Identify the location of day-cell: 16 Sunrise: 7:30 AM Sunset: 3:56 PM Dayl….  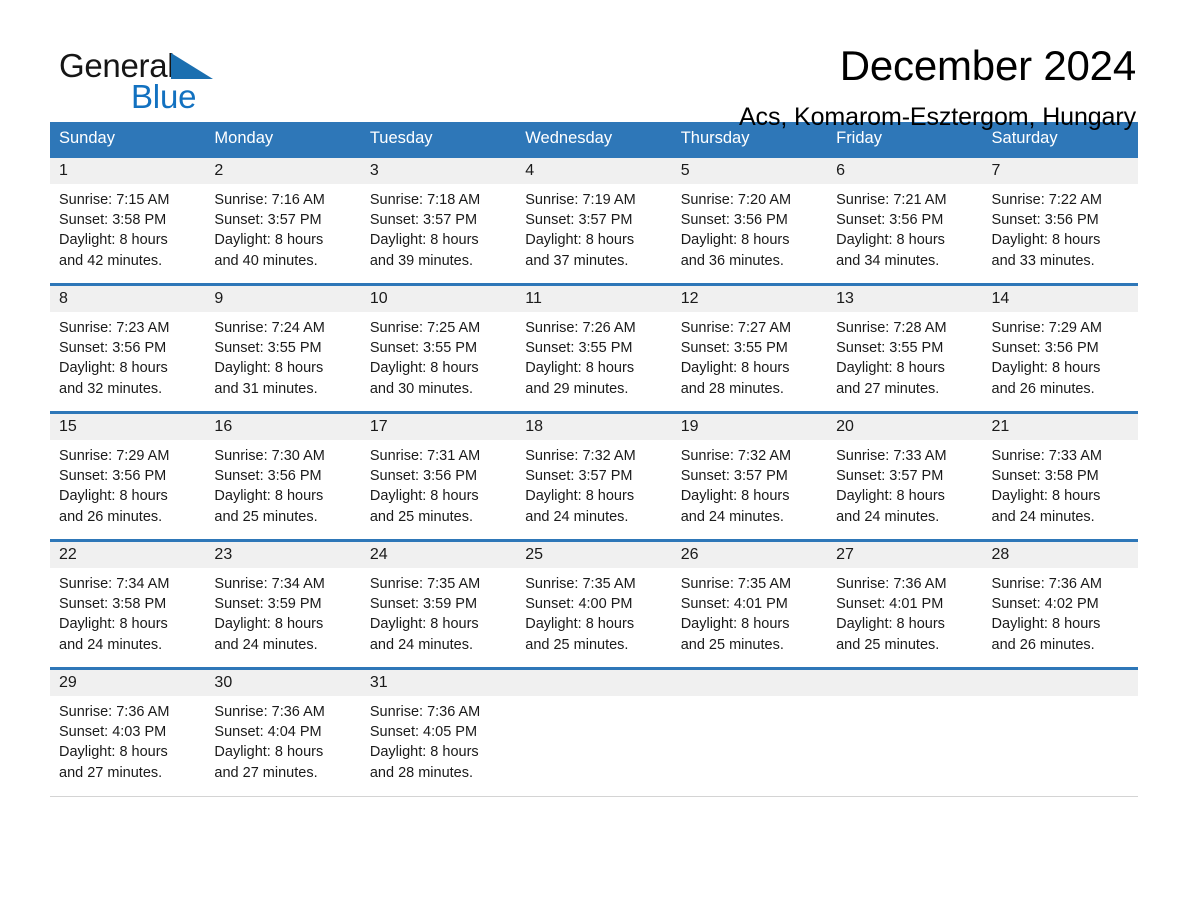
(283, 476).